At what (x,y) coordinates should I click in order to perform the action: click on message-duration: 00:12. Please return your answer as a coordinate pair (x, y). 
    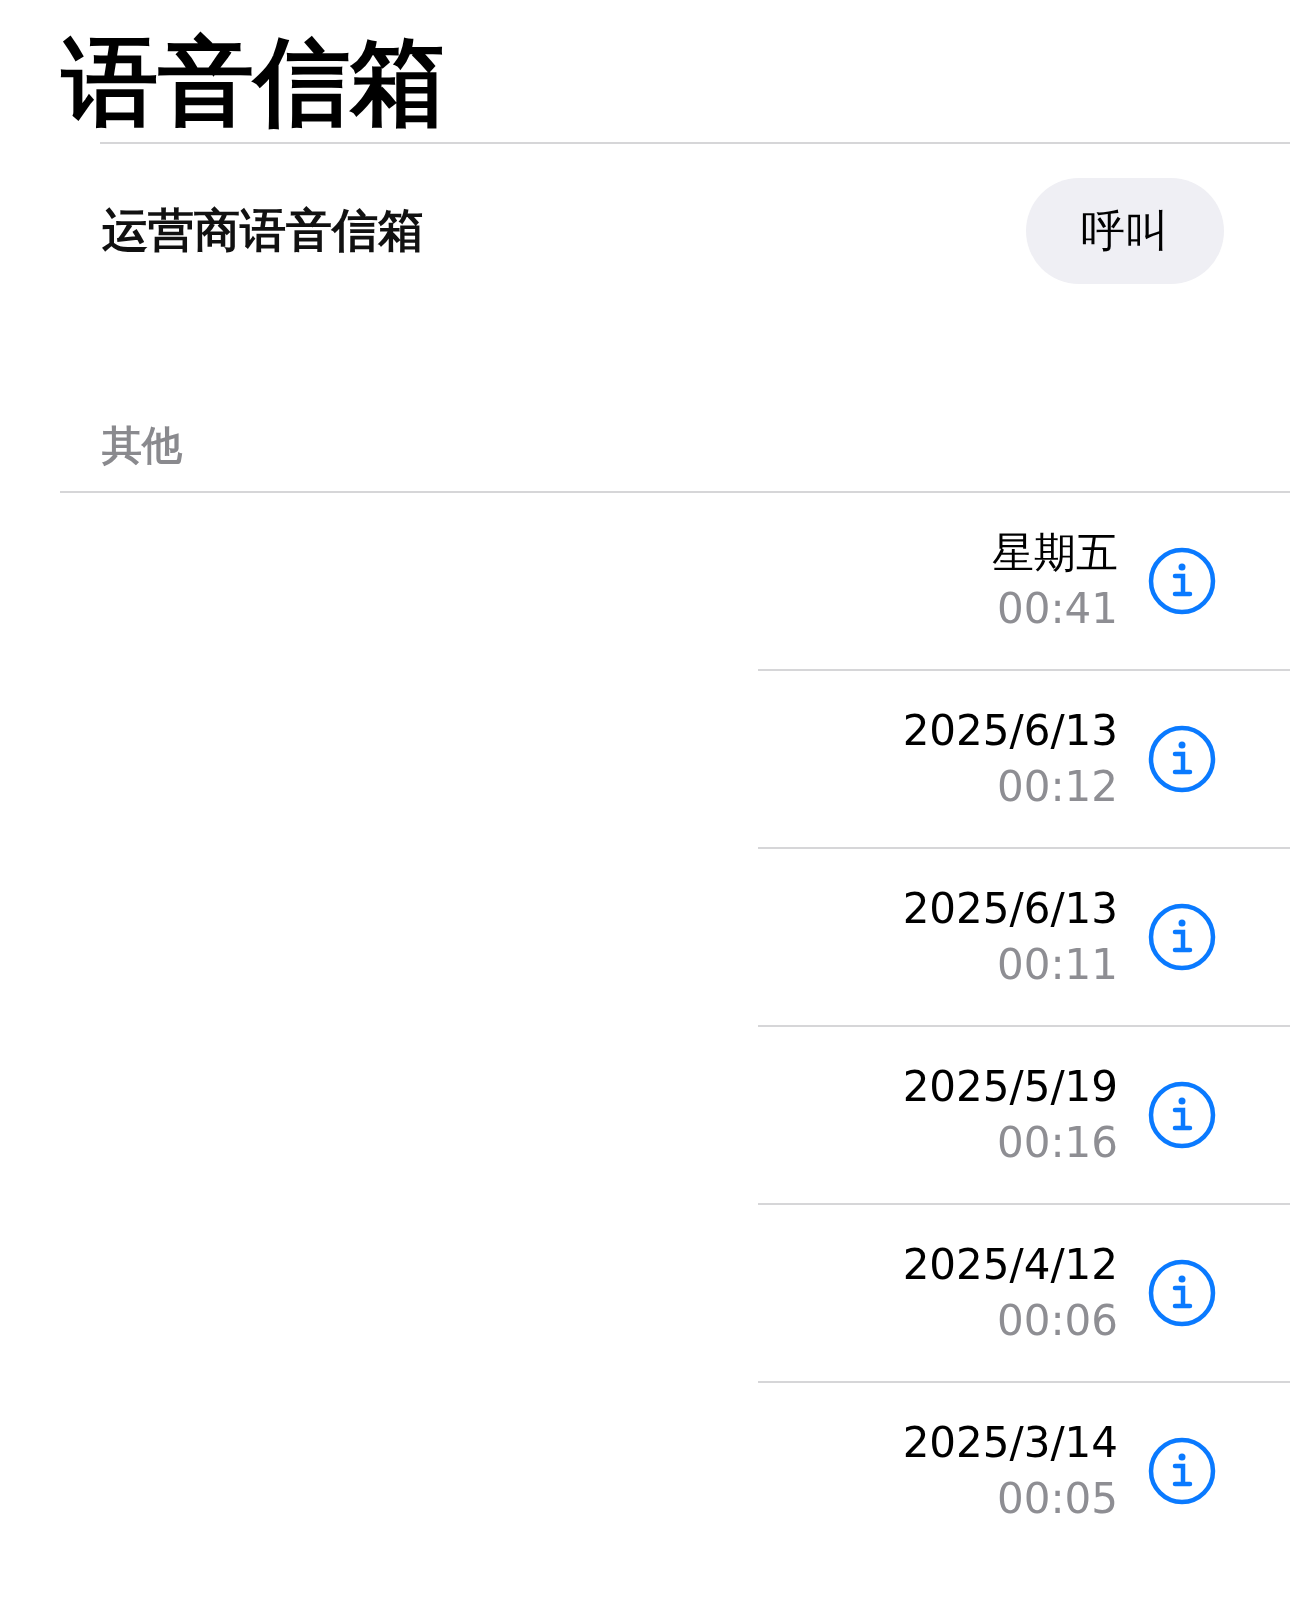
    Looking at the image, I should click on (1057, 787).